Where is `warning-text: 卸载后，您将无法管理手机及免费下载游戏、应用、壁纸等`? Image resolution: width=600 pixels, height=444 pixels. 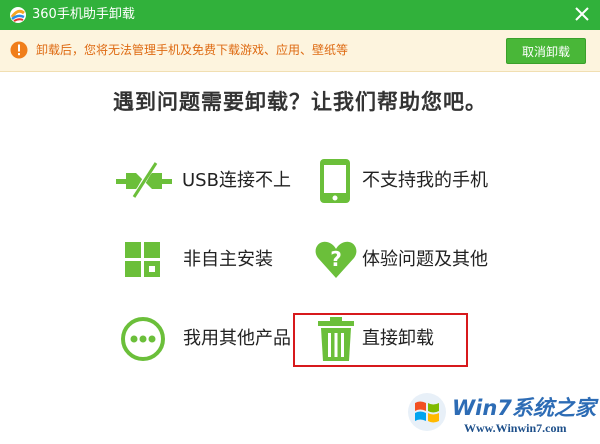
warning-text: 卸载后，您将无法管理手机及免费下载游戏、应用、壁纸等 is located at coordinates (192, 50).